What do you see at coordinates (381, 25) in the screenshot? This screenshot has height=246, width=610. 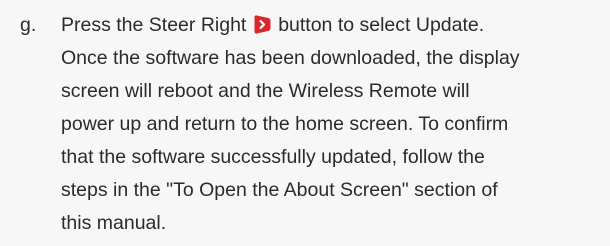 I see `step-line-1-after: button to select Update.` at bounding box center [381, 25].